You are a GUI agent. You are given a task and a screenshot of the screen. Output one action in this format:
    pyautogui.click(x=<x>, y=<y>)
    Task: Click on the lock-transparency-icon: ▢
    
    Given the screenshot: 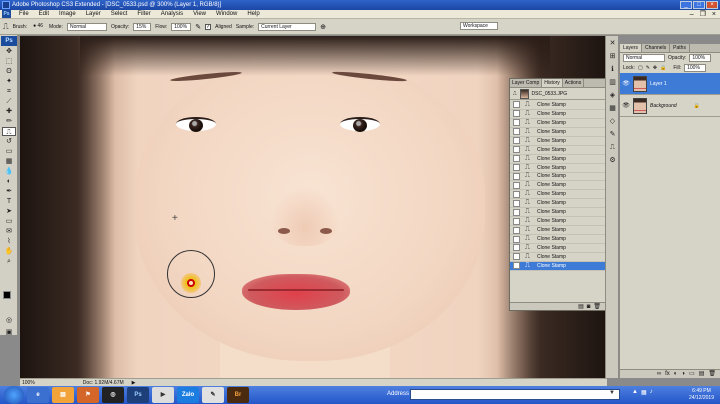 What is the action you would take?
    pyautogui.click(x=640, y=68)
    